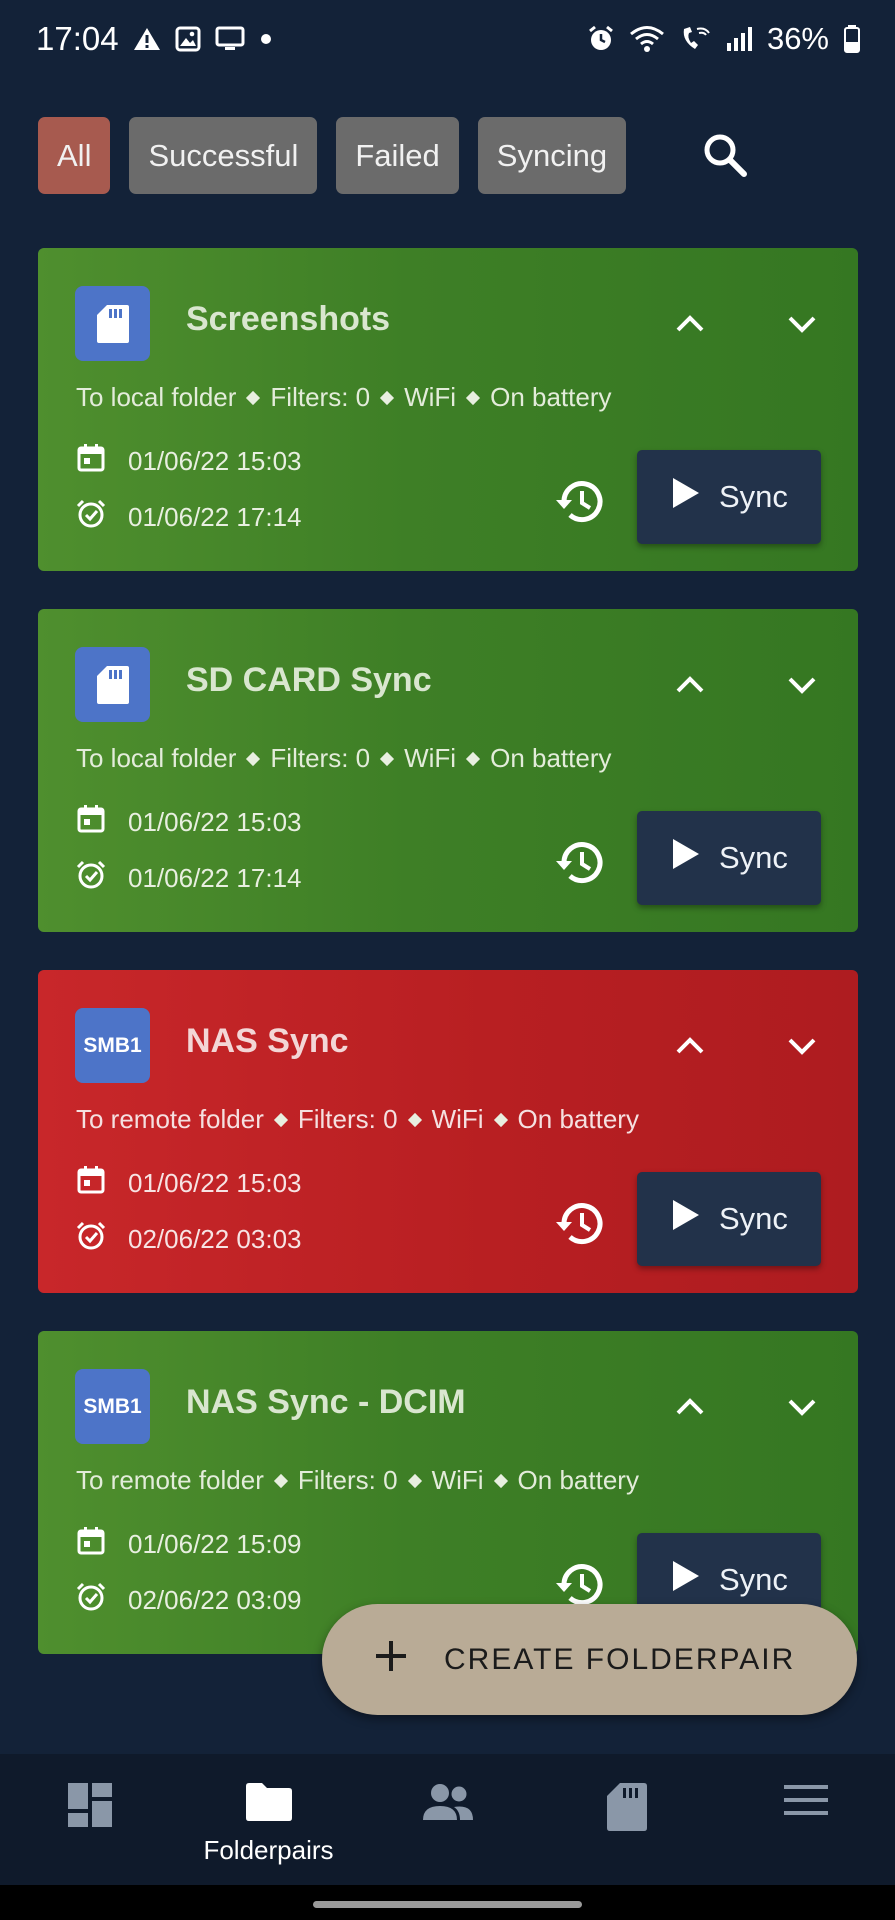  What do you see at coordinates (797, 38) in the screenshot?
I see `battery-percent: 36%` at bounding box center [797, 38].